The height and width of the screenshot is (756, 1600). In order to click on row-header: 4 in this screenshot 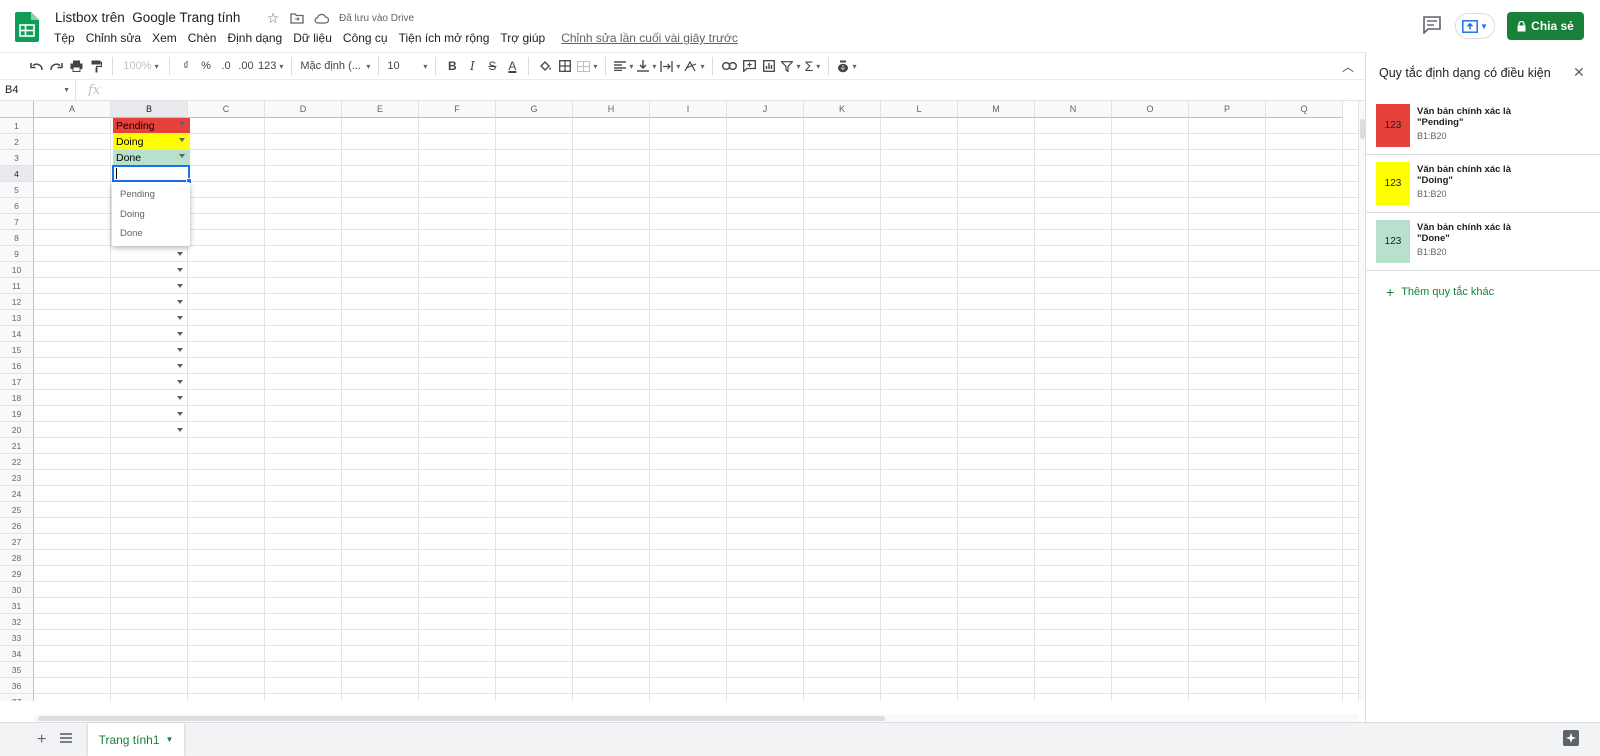, I will do `click(17, 174)`.